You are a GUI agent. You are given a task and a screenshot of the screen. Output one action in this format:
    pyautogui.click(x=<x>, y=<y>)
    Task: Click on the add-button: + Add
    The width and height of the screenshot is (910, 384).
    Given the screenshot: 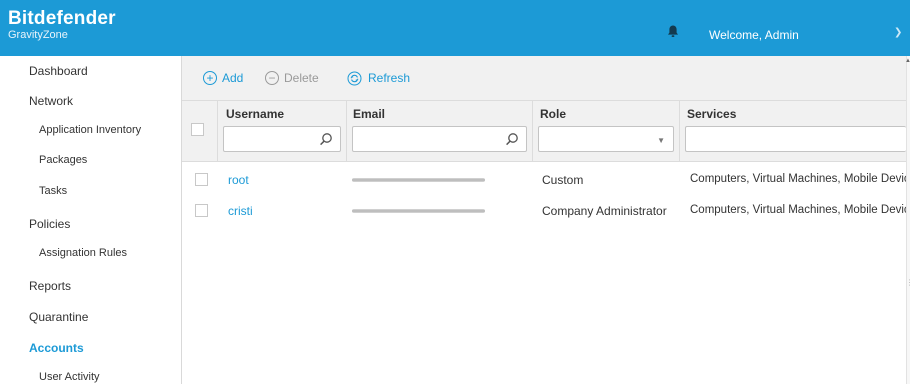 What is the action you would take?
    pyautogui.click(x=223, y=78)
    